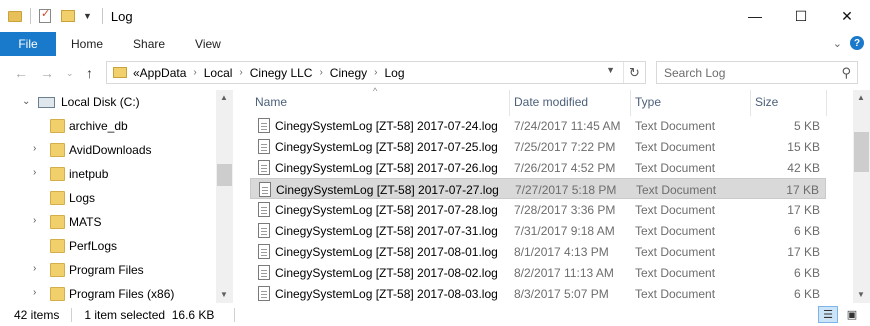 The height and width of the screenshot is (326, 870). I want to click on search-icon: ⚲, so click(846, 73).